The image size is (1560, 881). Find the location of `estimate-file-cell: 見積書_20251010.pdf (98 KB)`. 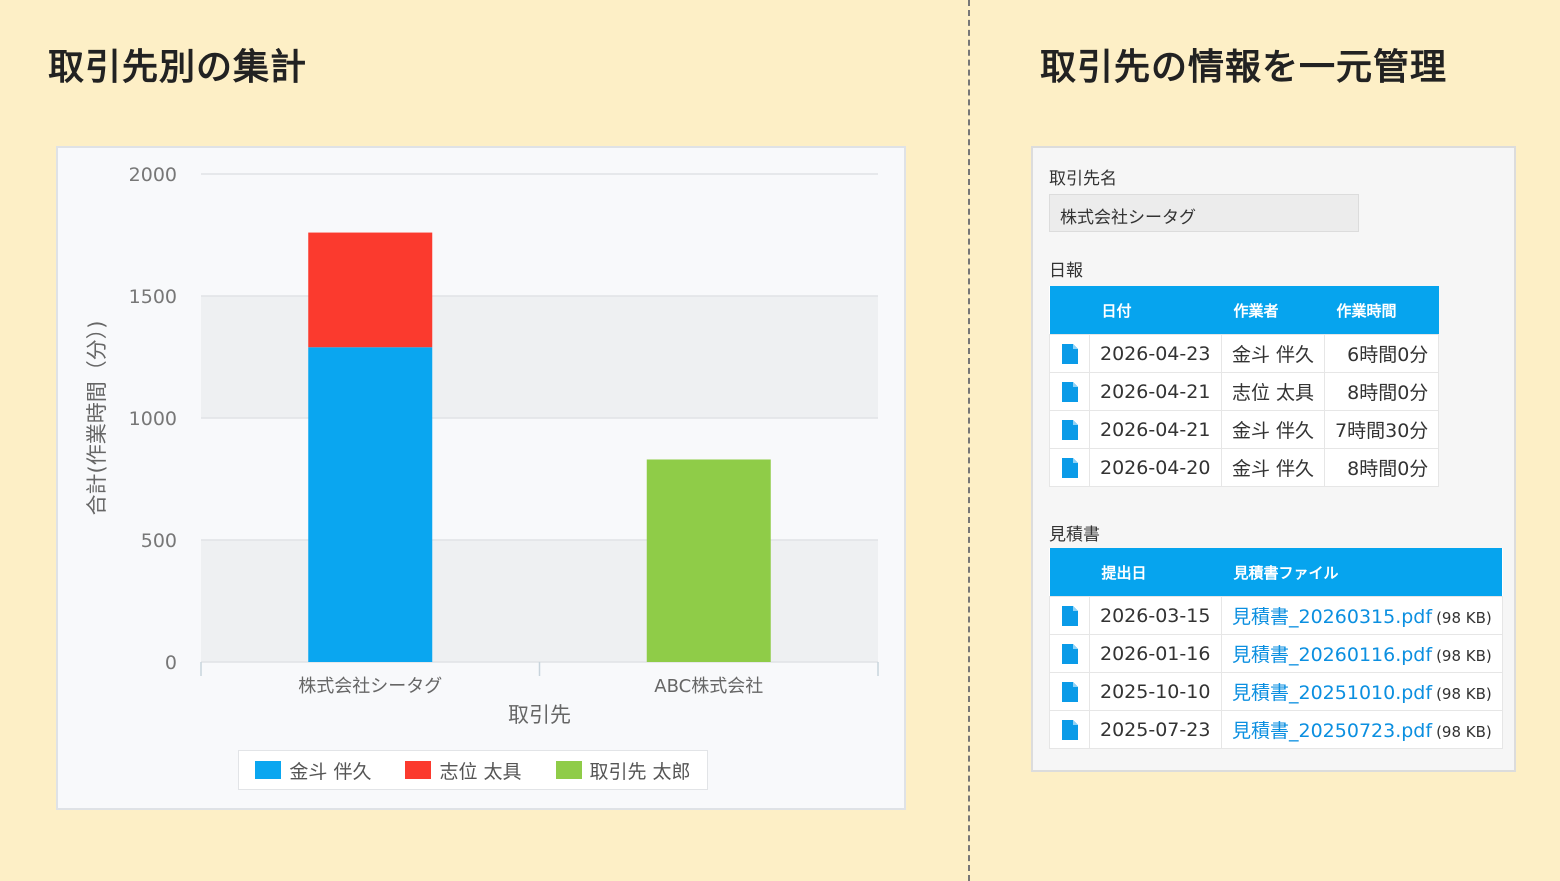

estimate-file-cell: 見積書_20251010.pdf (98 KB) is located at coordinates (1362, 691).